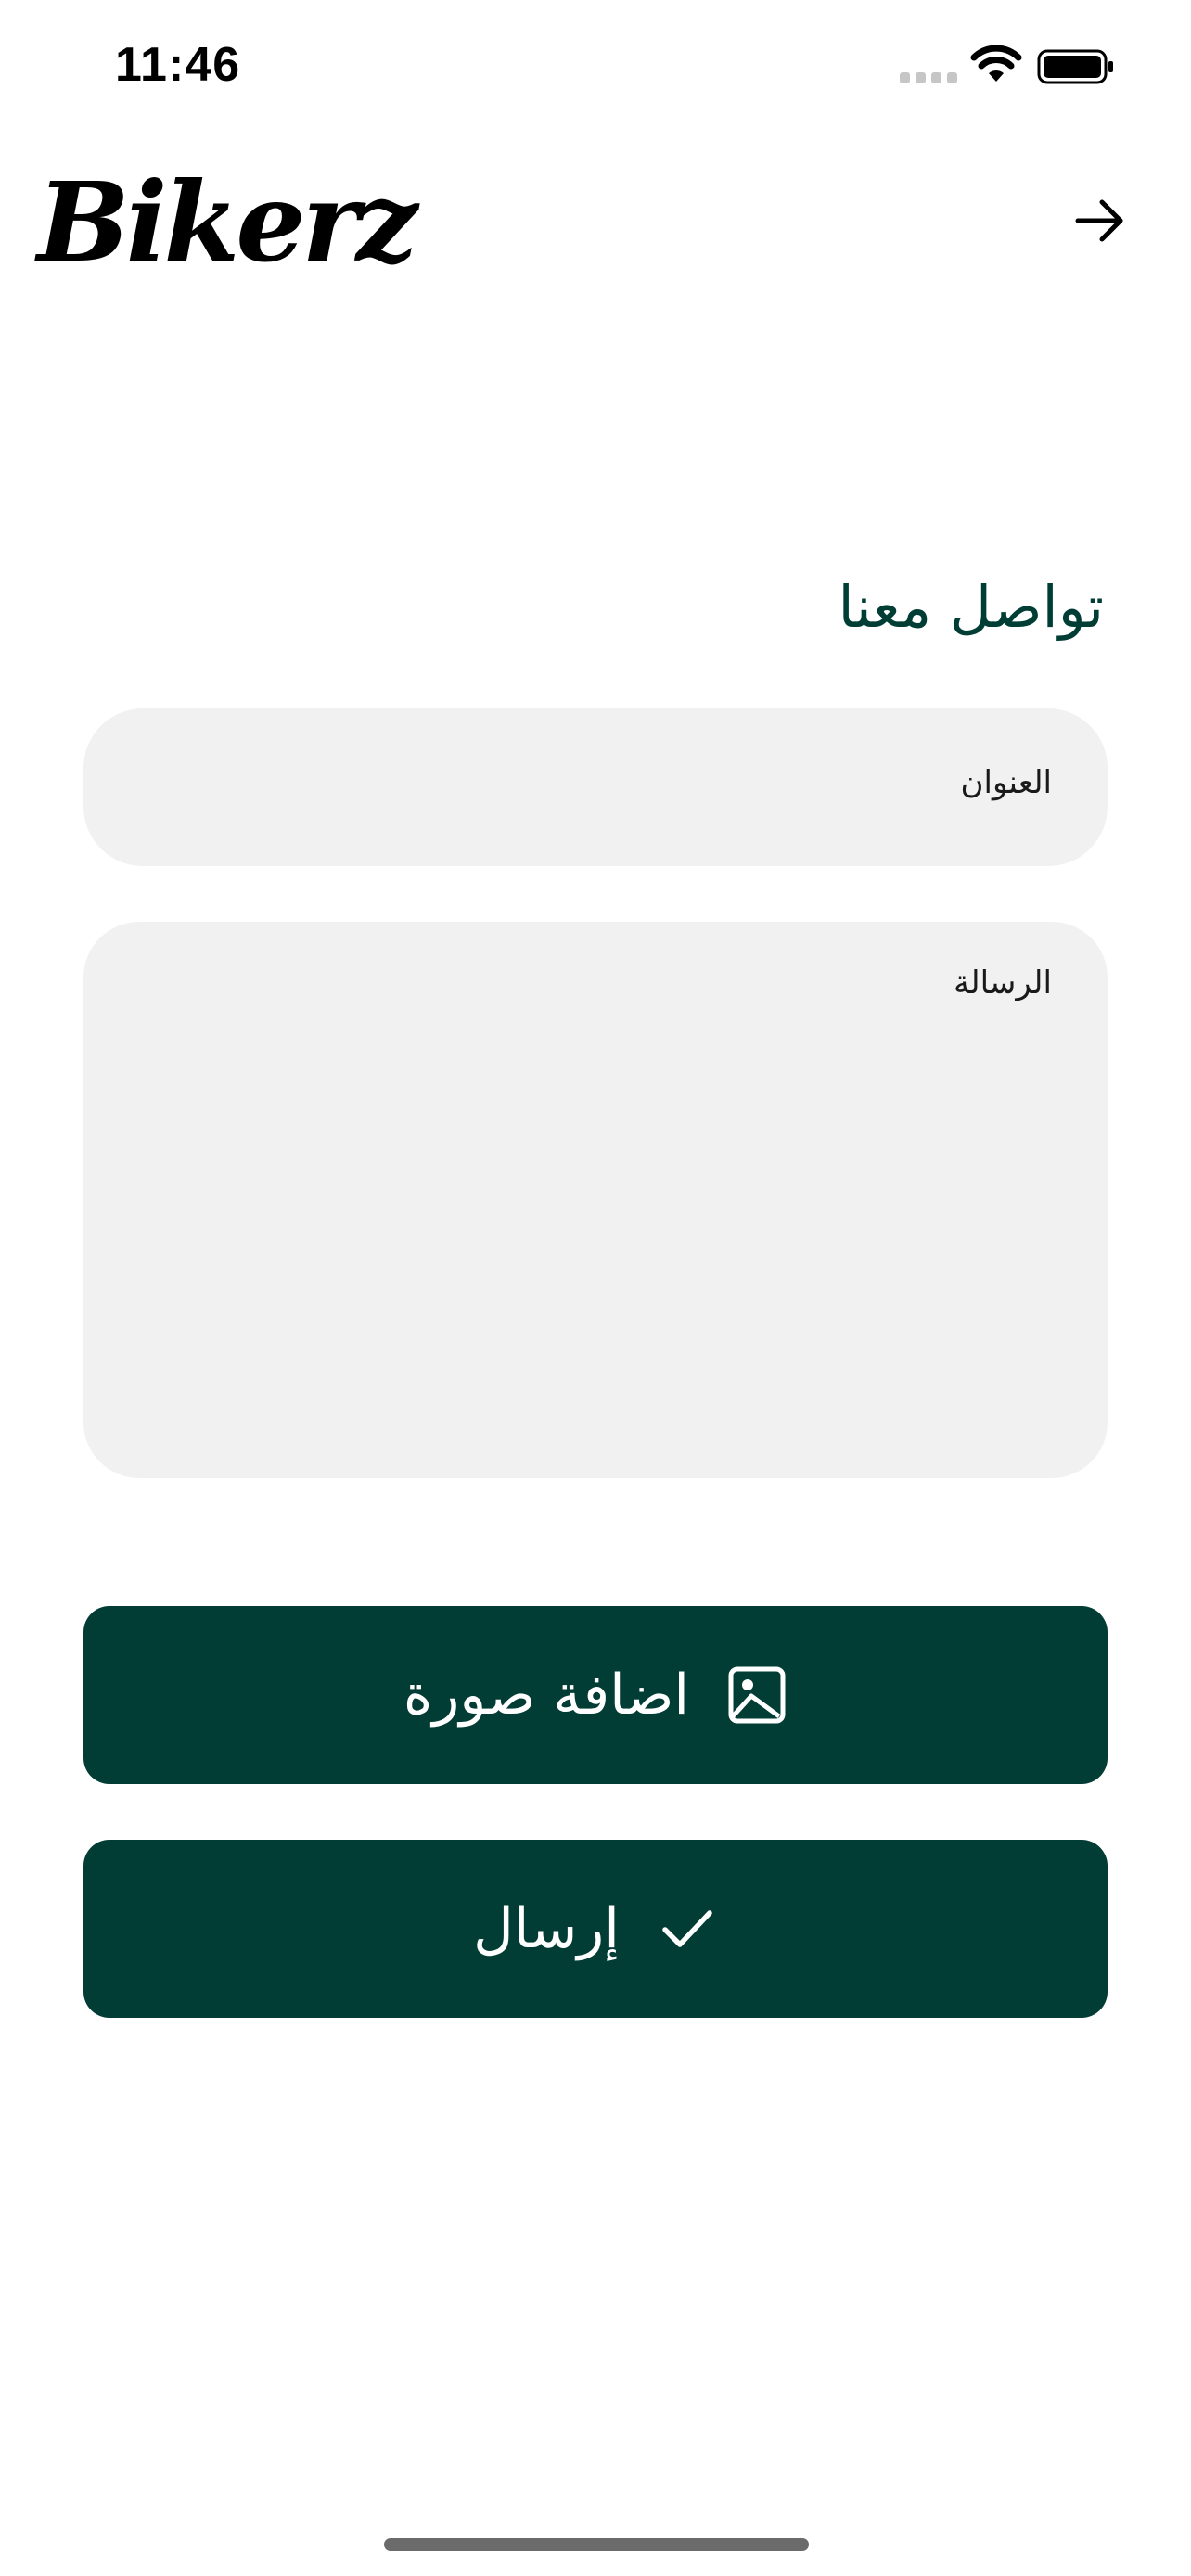 The height and width of the screenshot is (2576, 1191). Describe the element at coordinates (757, 1695) in the screenshot. I see `image-icon` at that location.